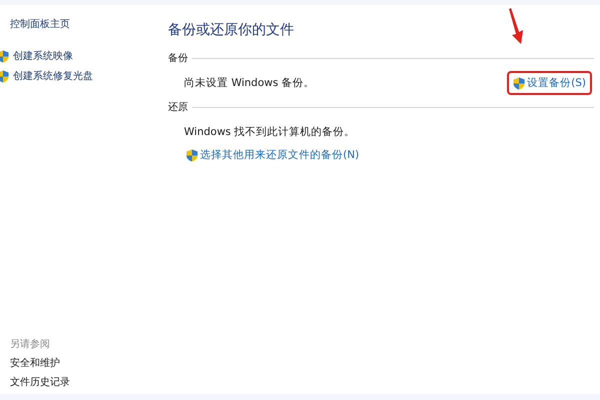  Describe the element at coordinates (516, 26) in the screenshot. I see `annotation-arrow` at that location.